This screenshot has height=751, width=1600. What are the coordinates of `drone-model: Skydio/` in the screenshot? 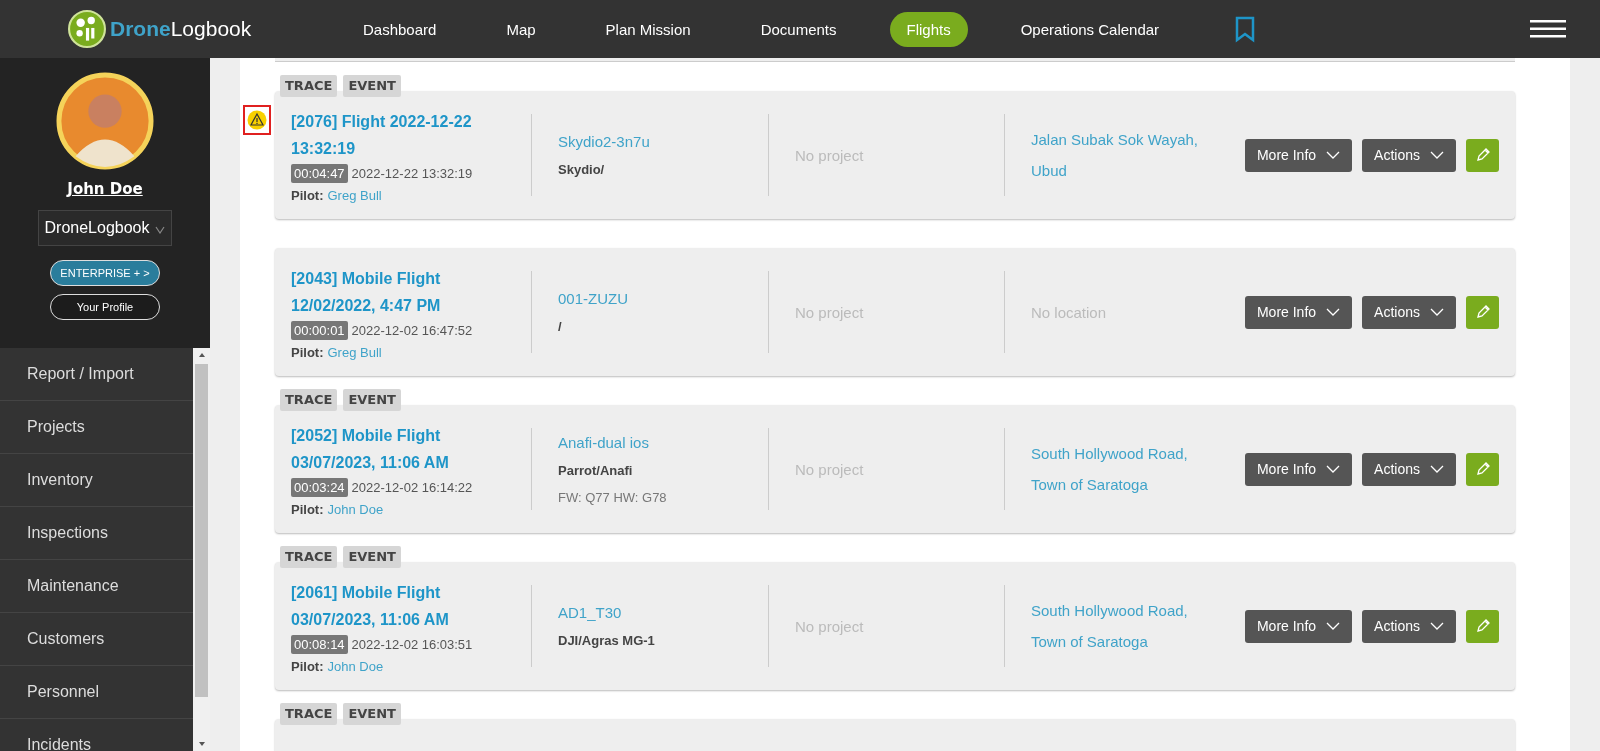 It's located at (582, 169).